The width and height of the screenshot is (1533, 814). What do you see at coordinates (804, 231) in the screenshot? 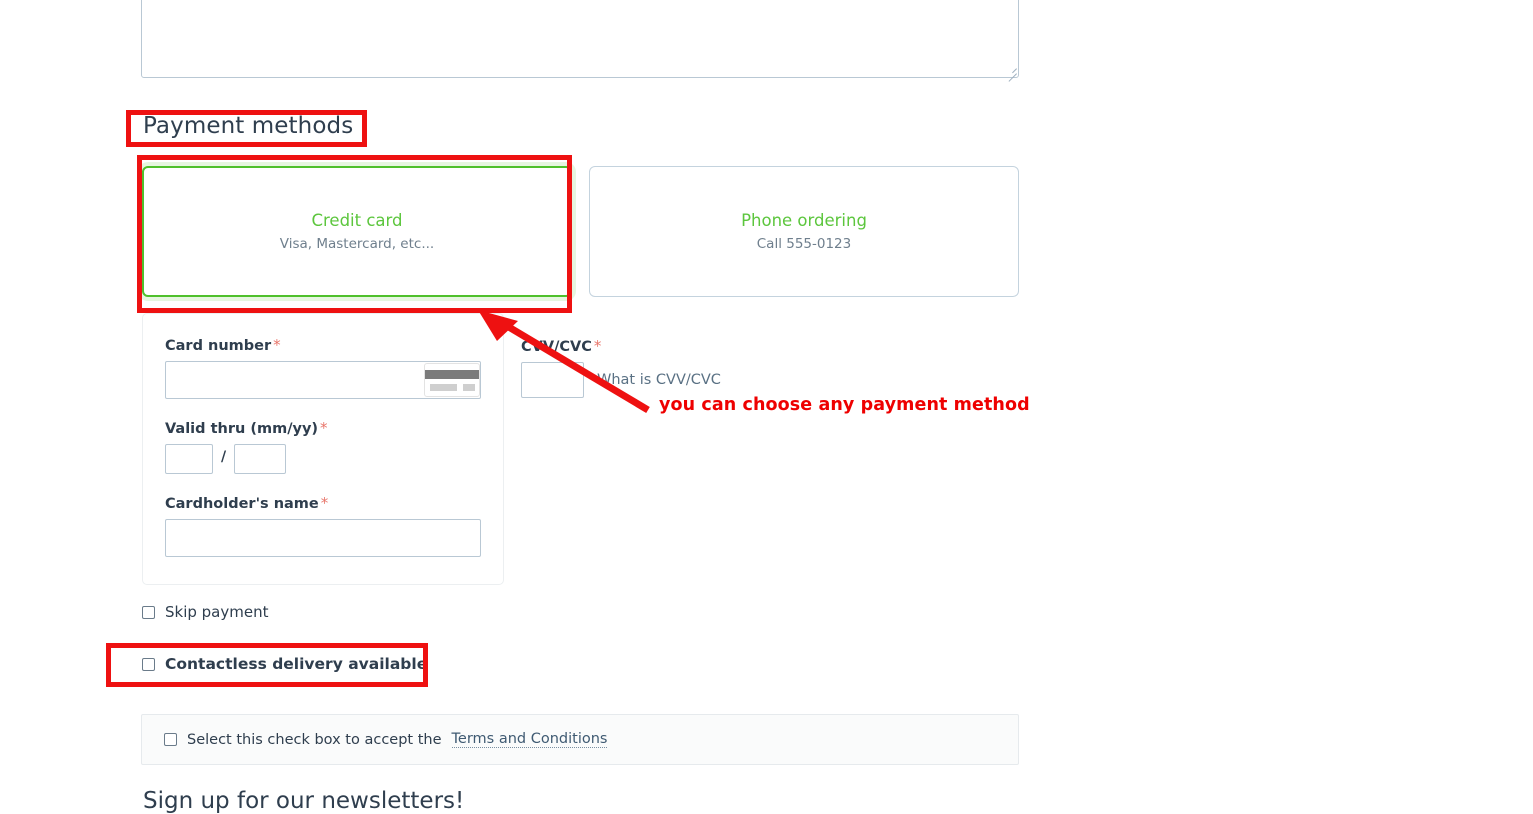
I see `payment-method-phone-ordering: Phone ordering Call 555-0123` at bounding box center [804, 231].